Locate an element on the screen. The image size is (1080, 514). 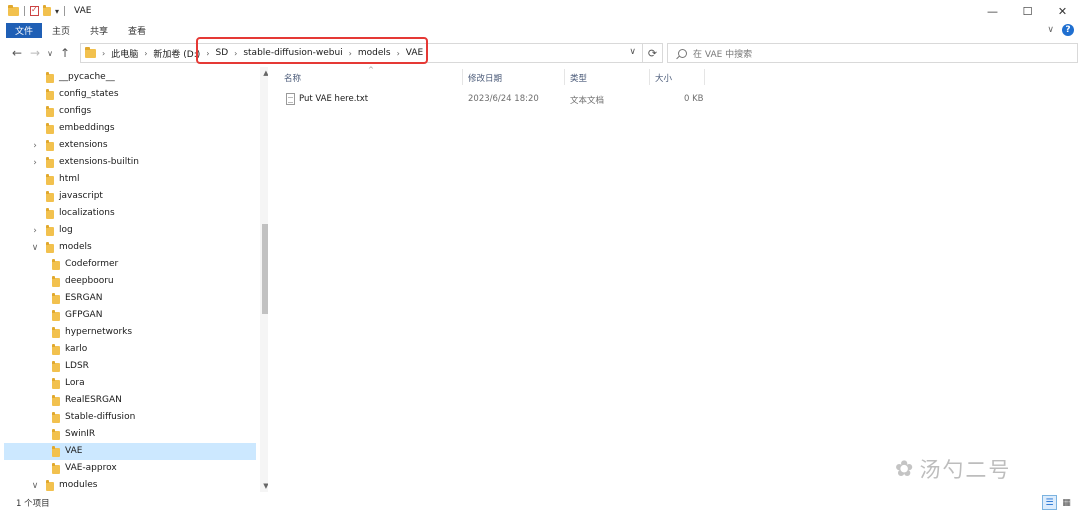
view-switcher: ☰ ▦ is located at coordinates (1058, 502).